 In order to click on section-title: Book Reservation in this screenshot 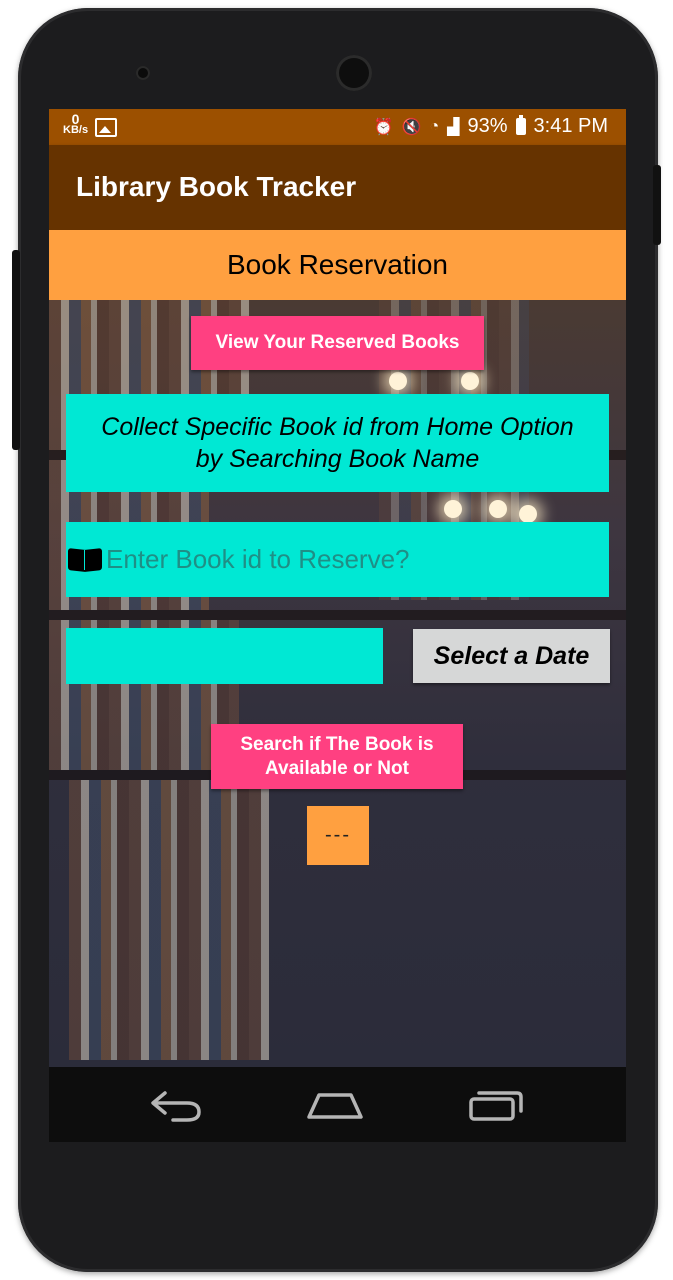, I will do `click(337, 264)`.